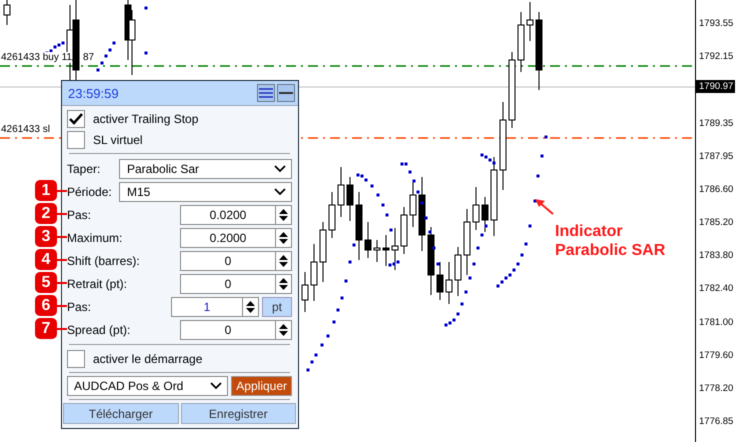 The width and height of the screenshot is (739, 442). Describe the element at coordinates (98, 330) in the screenshot. I see `field-label: Spread (pt):` at that location.